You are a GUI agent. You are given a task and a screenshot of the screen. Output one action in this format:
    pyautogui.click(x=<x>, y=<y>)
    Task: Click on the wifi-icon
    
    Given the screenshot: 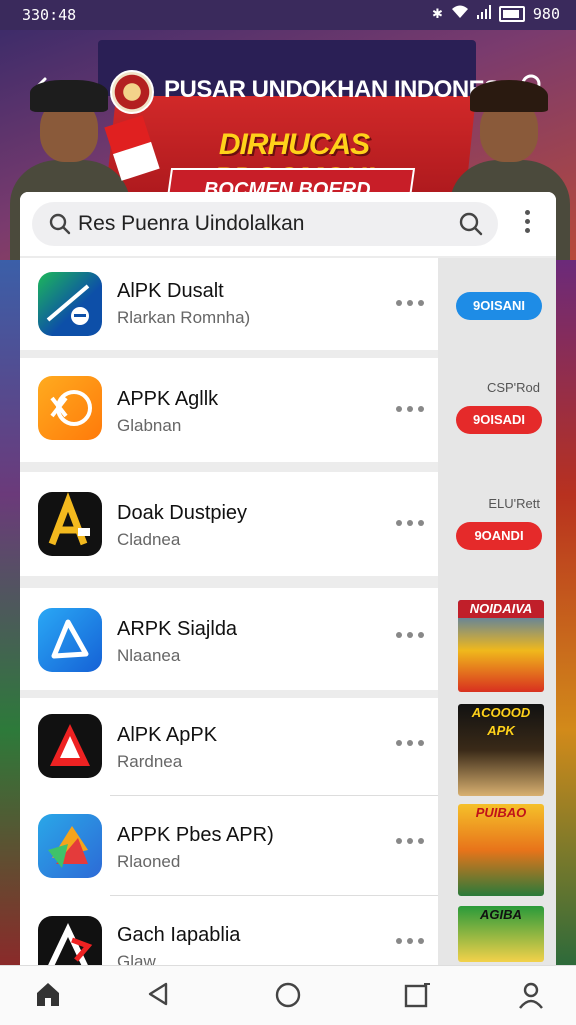 What is the action you would take?
    pyautogui.click(x=460, y=14)
    